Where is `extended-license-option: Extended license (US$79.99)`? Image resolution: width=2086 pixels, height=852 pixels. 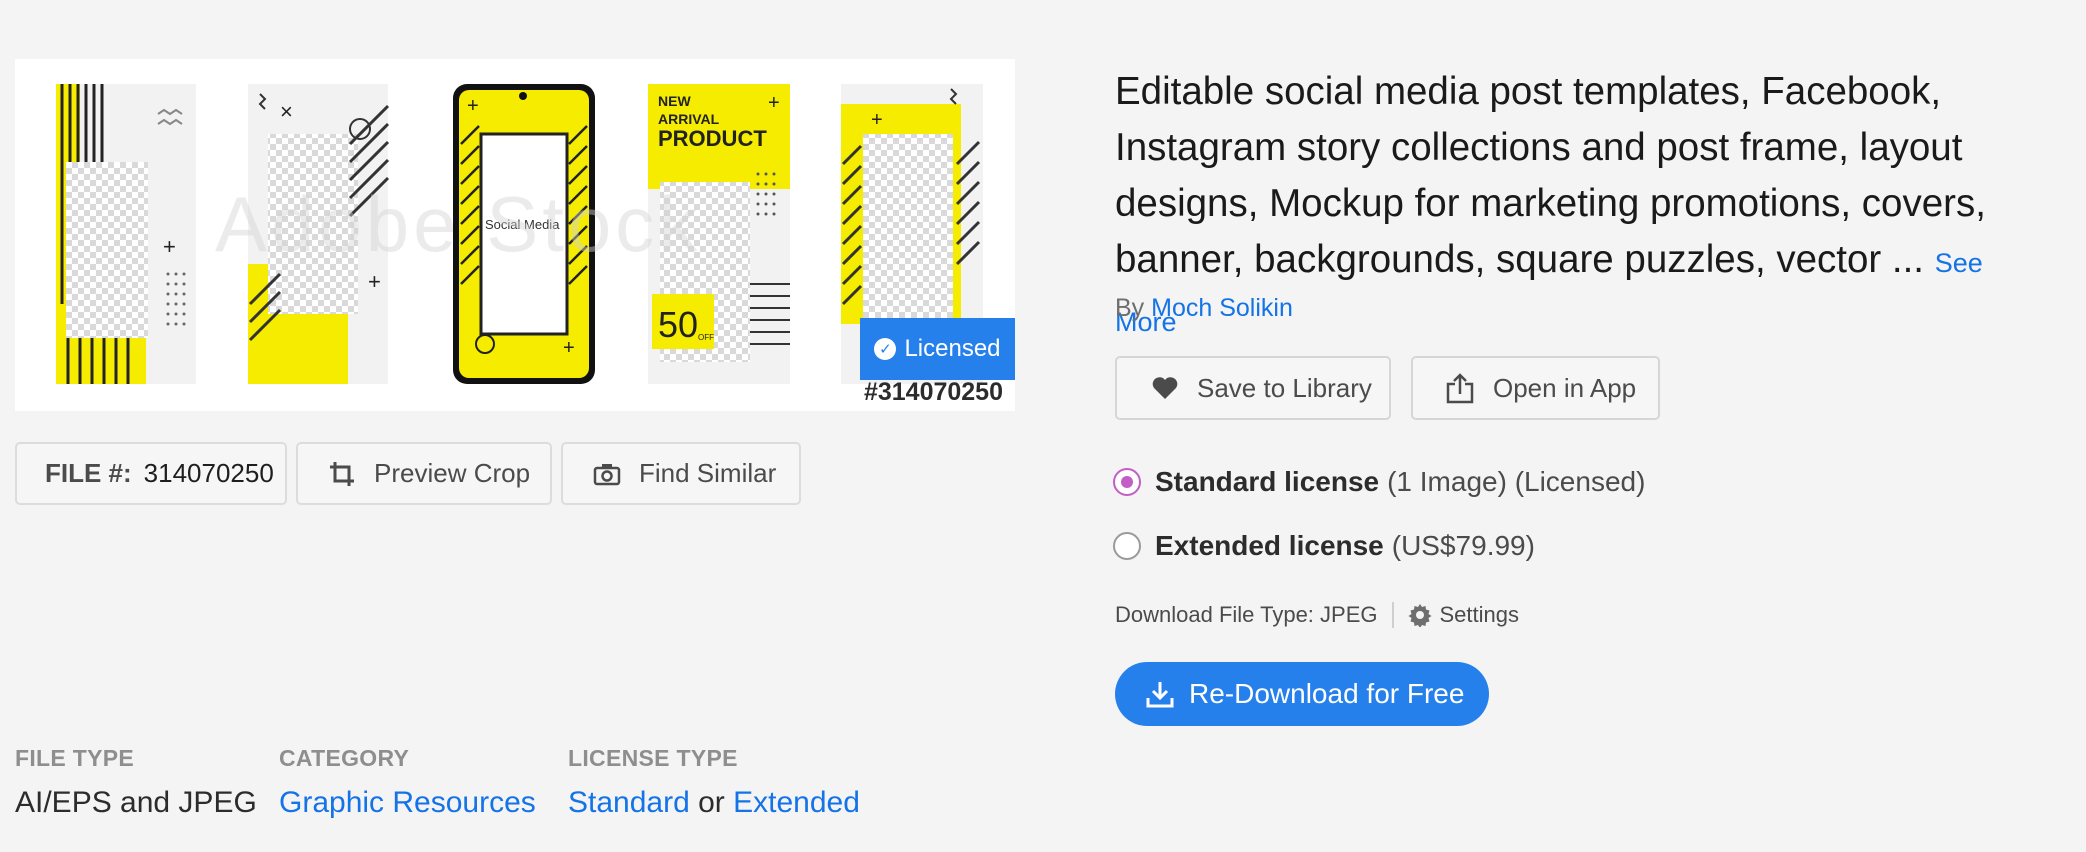 extended-license-option: Extended license (US$79.99) is located at coordinates (1324, 546).